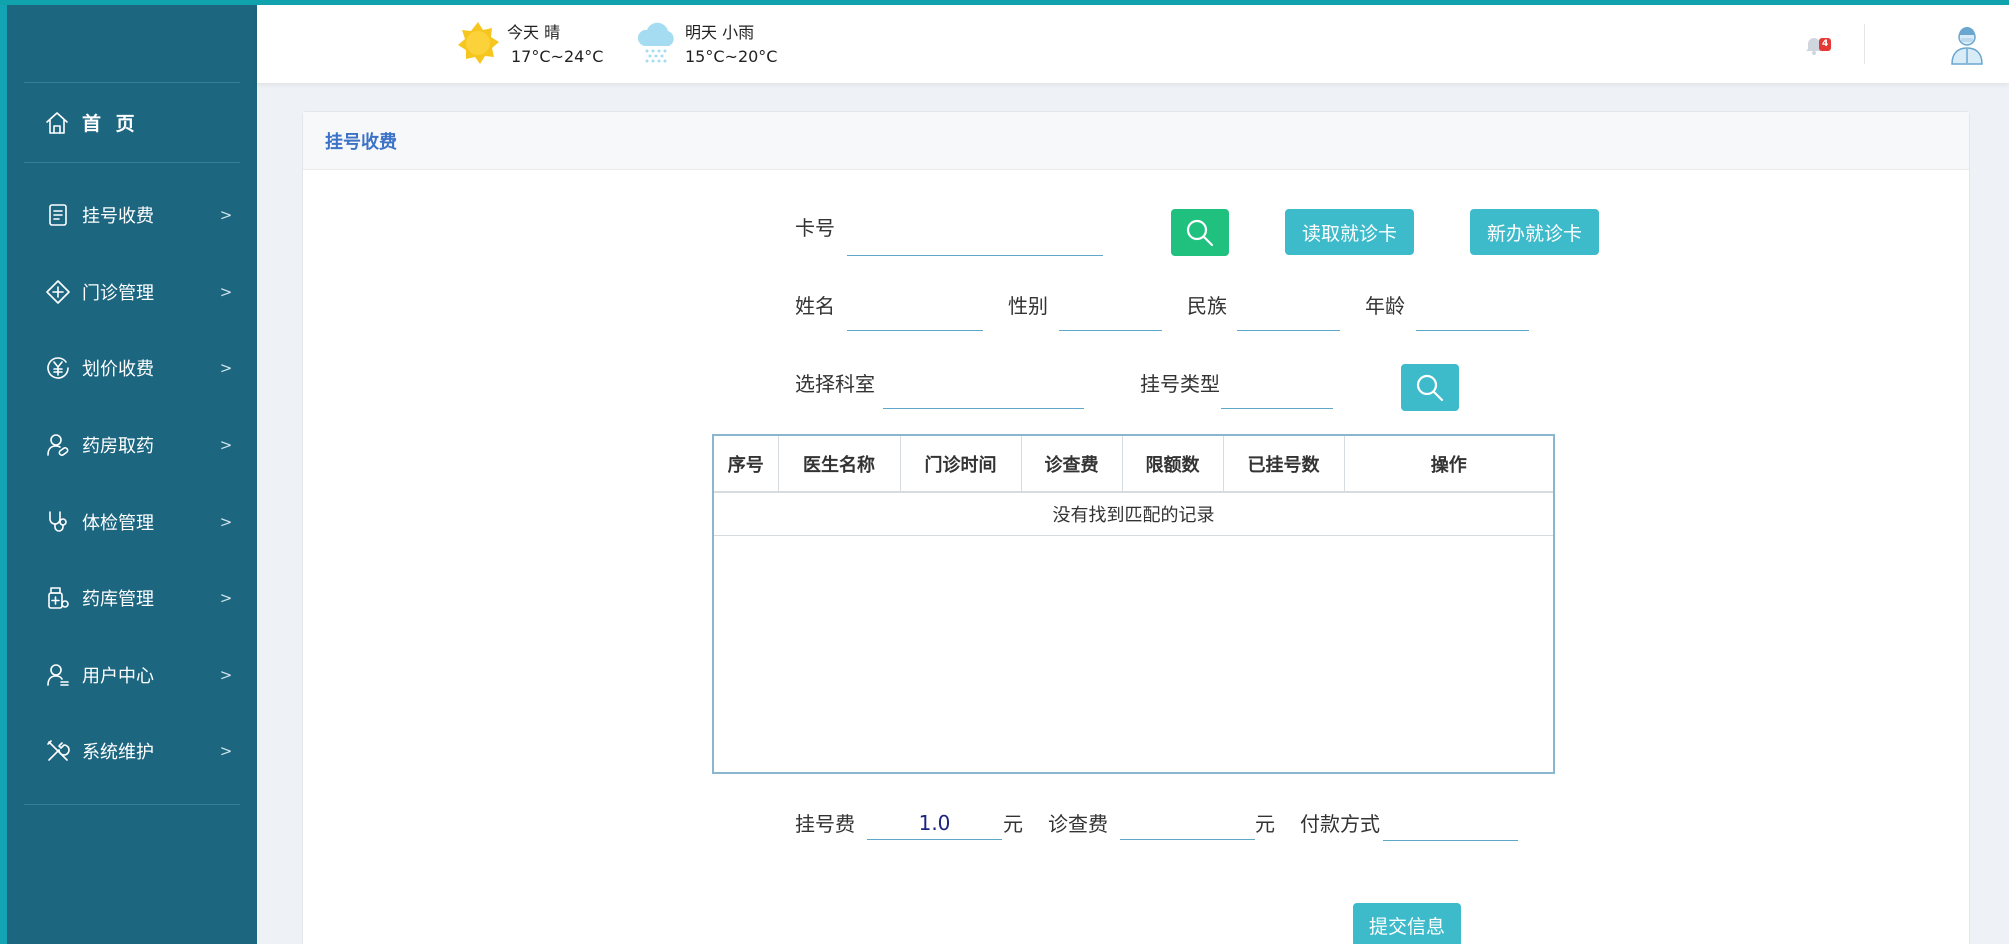 Image resolution: width=2009 pixels, height=944 pixels. What do you see at coordinates (1450, 824) in the screenshot?
I see `payment-method-select` at bounding box center [1450, 824].